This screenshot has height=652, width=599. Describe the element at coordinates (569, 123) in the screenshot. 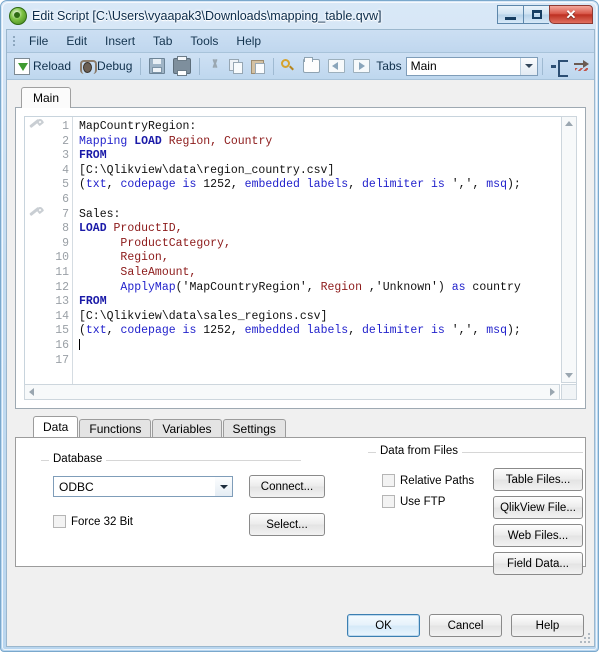

I see `scroll-up-icon` at that location.